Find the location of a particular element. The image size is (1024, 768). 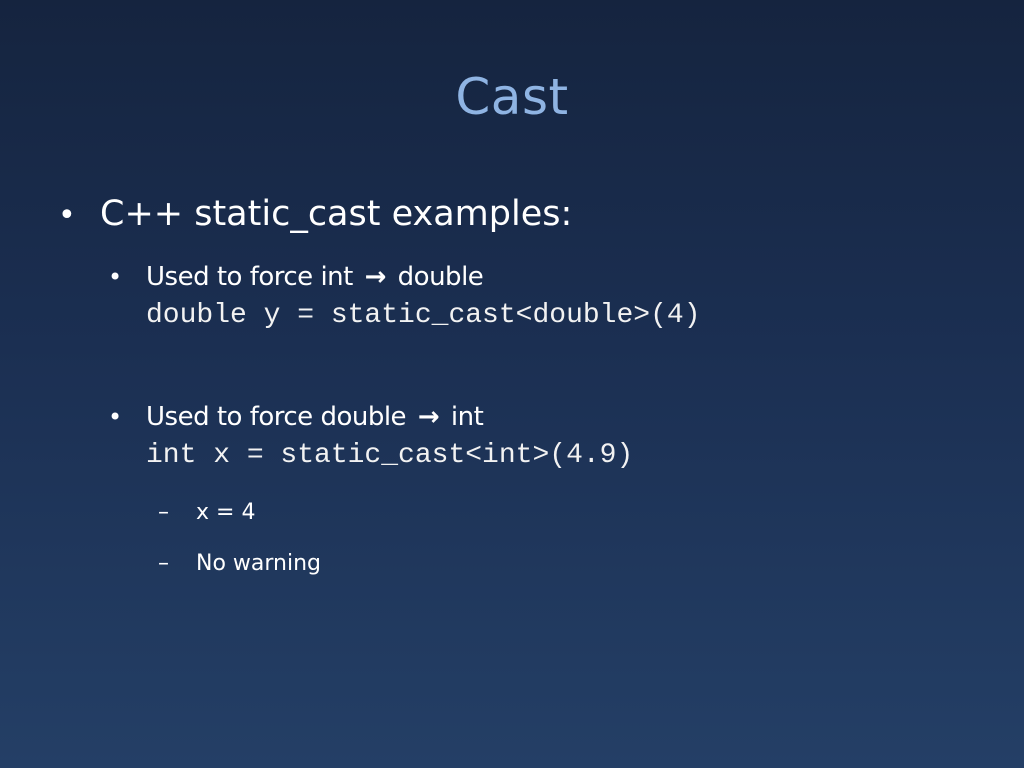

bullet-text-before: Used to force double is located at coordinates (276, 417).